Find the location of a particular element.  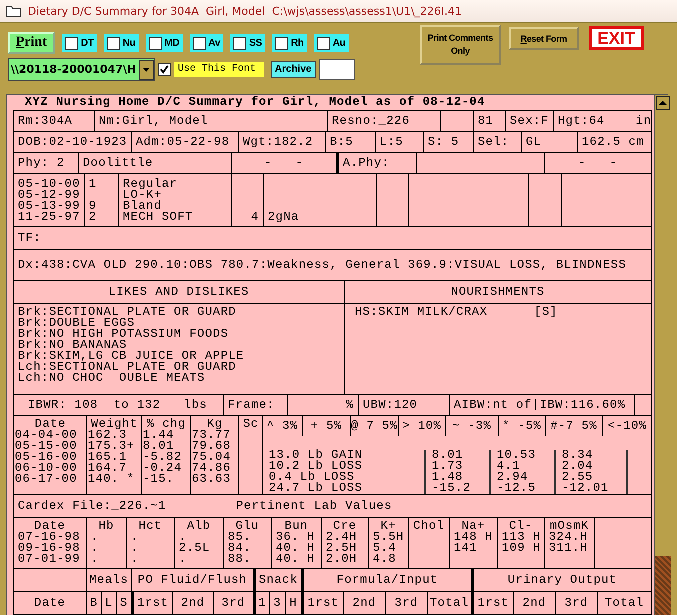

info-field: Wgt:182.2 is located at coordinates (278, 142).